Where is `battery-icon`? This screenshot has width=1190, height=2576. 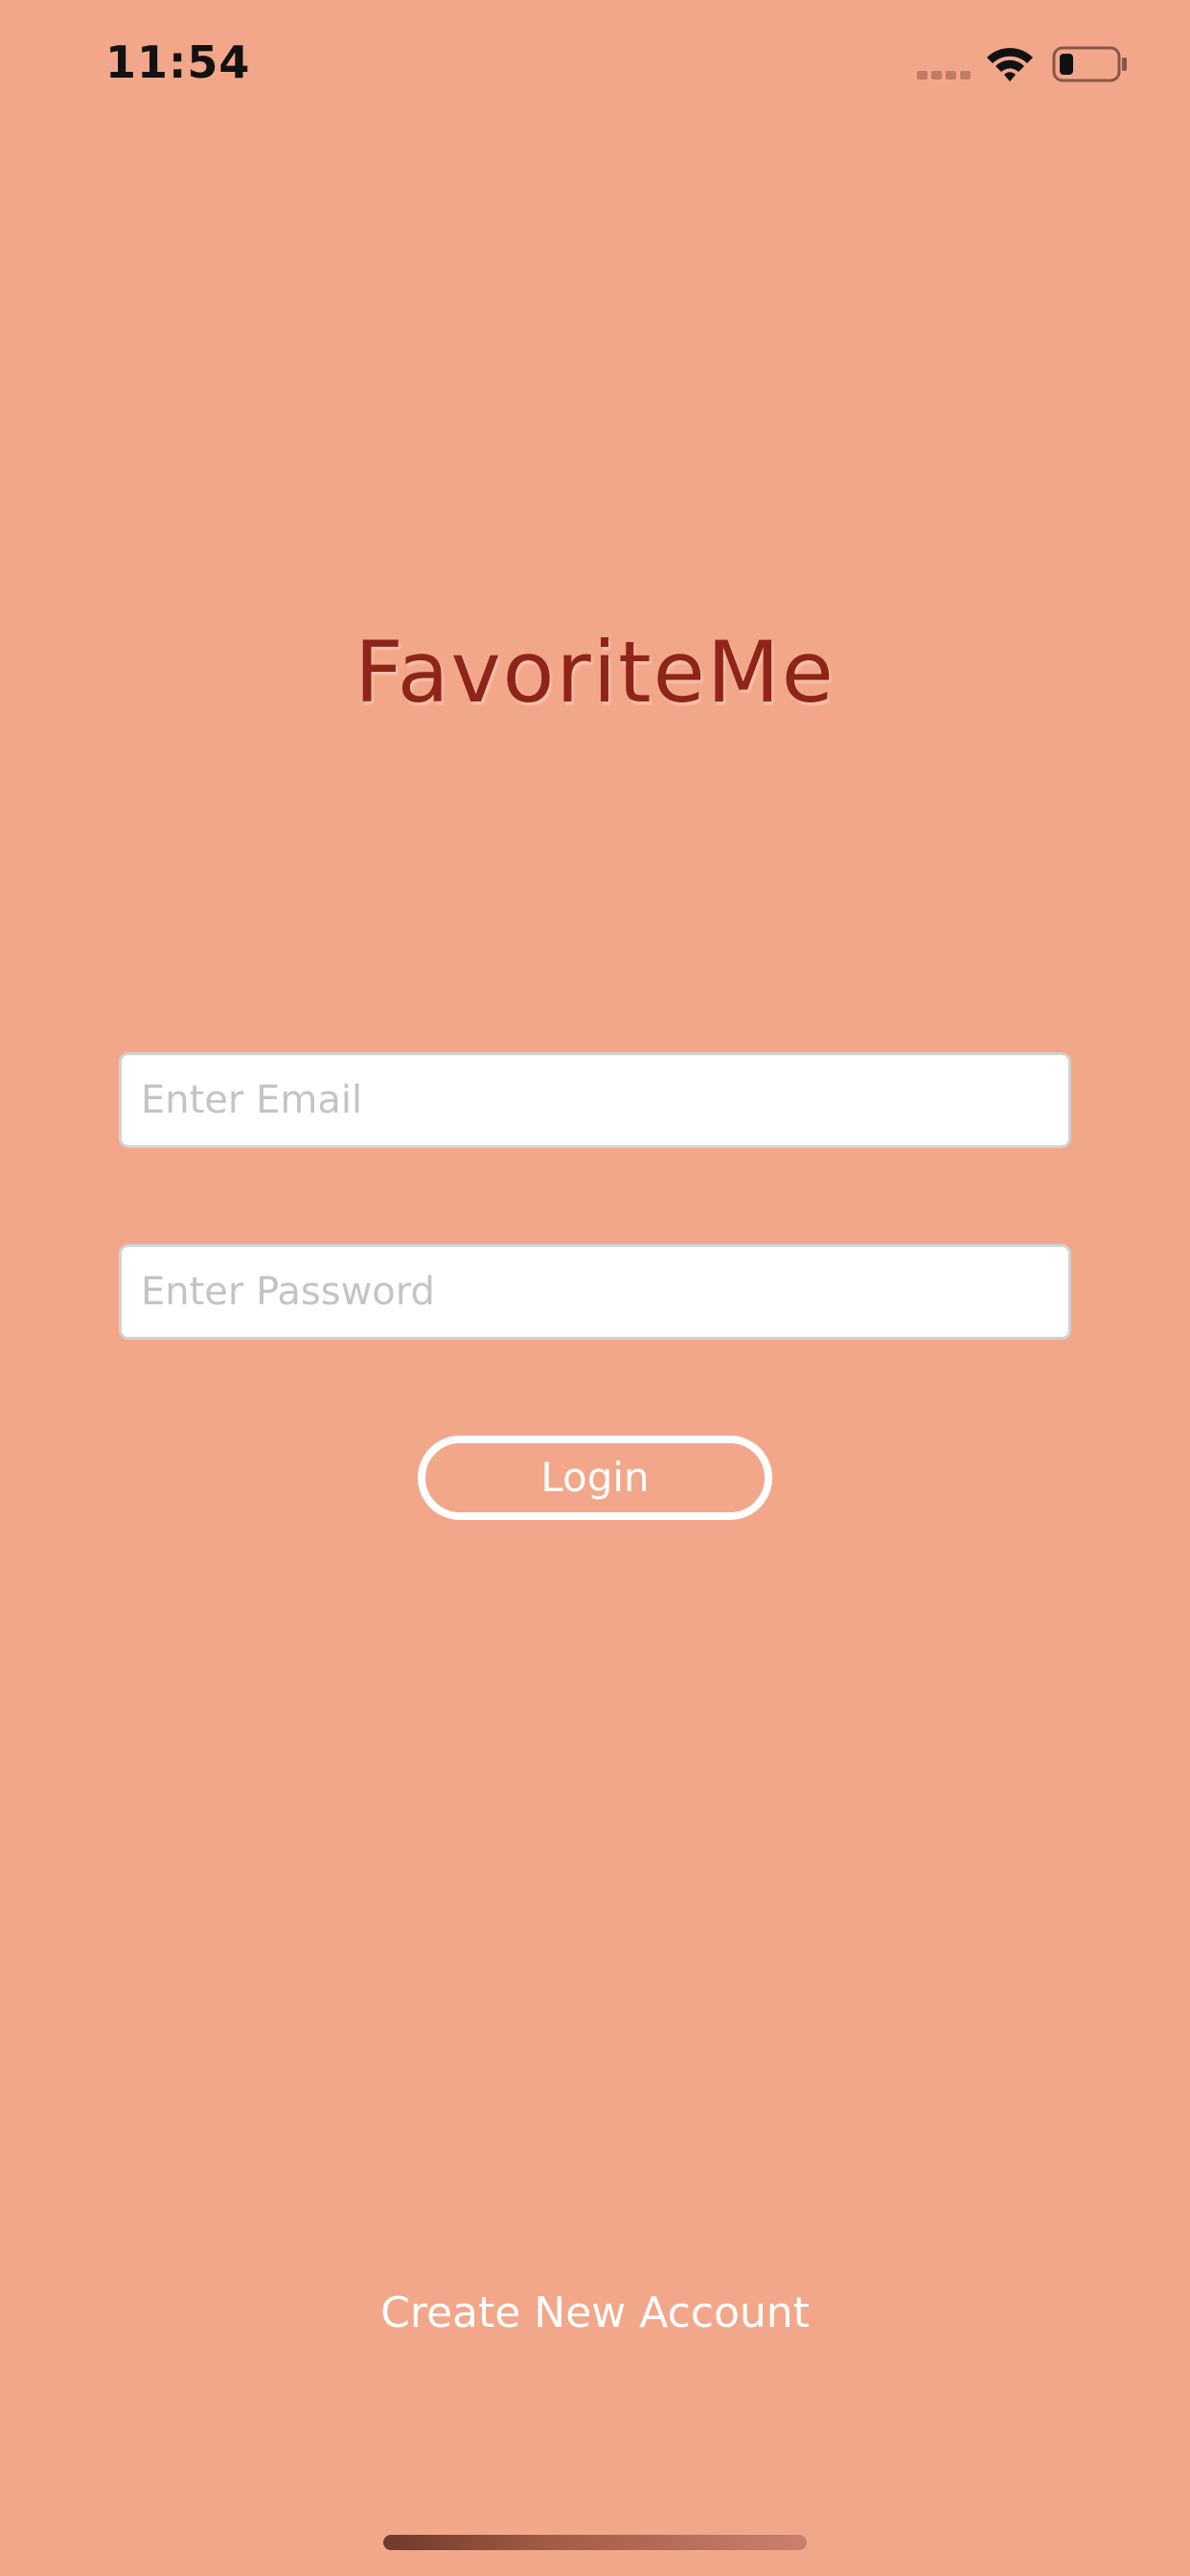
battery-icon is located at coordinates (1090, 64).